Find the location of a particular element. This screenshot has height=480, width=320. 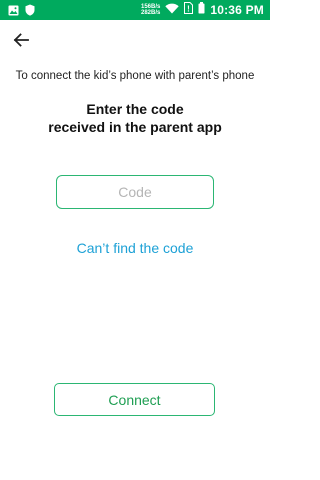

wifi-icon is located at coordinates (172, 10).